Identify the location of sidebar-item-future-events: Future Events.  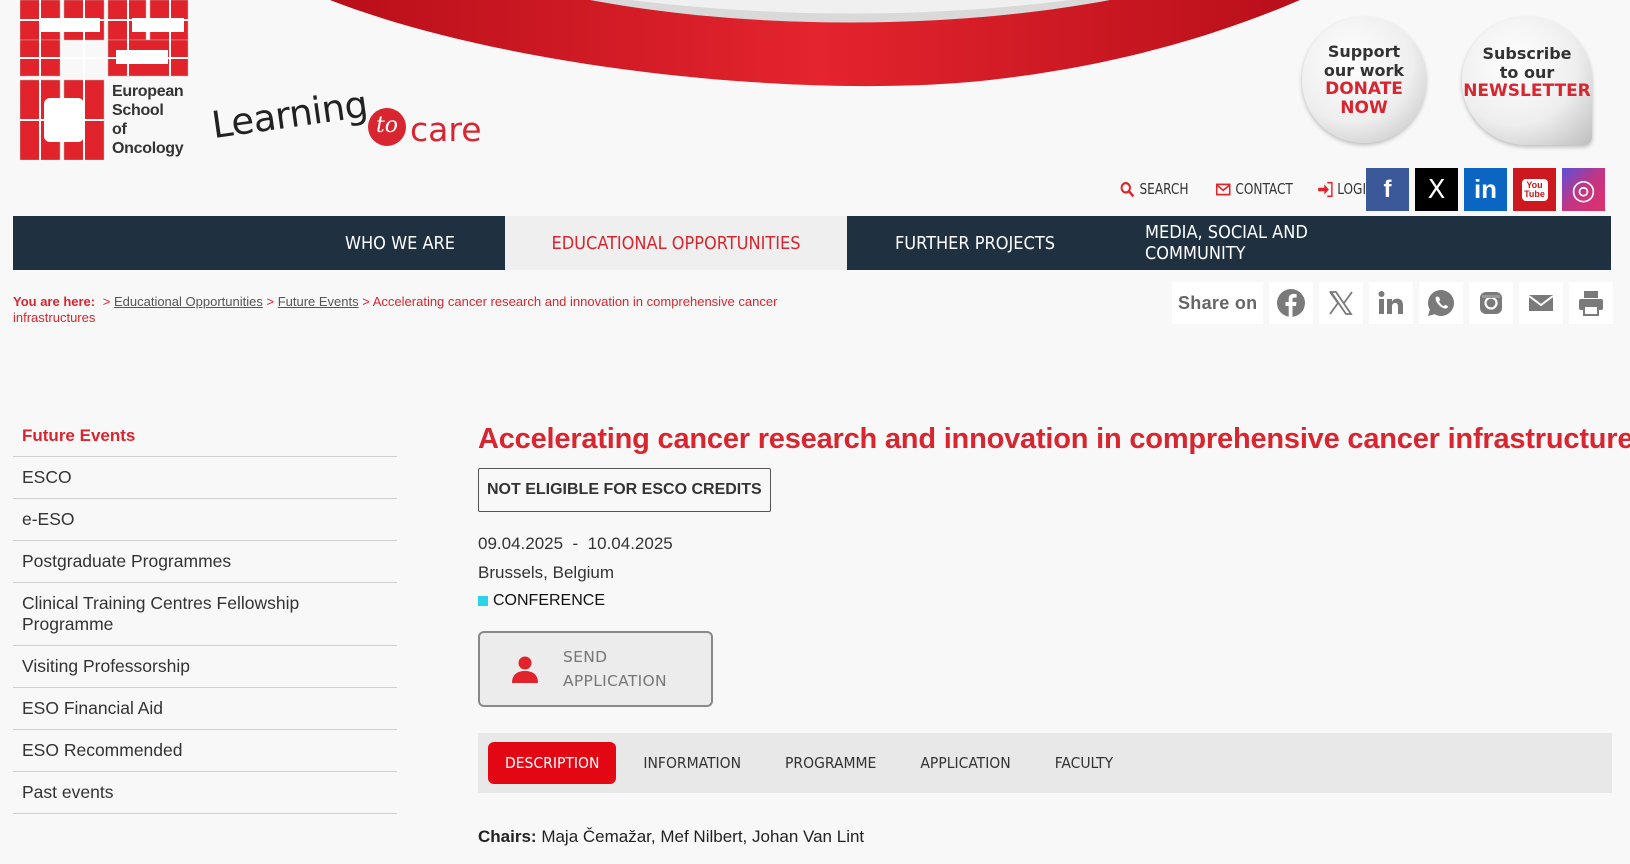
(205, 436).